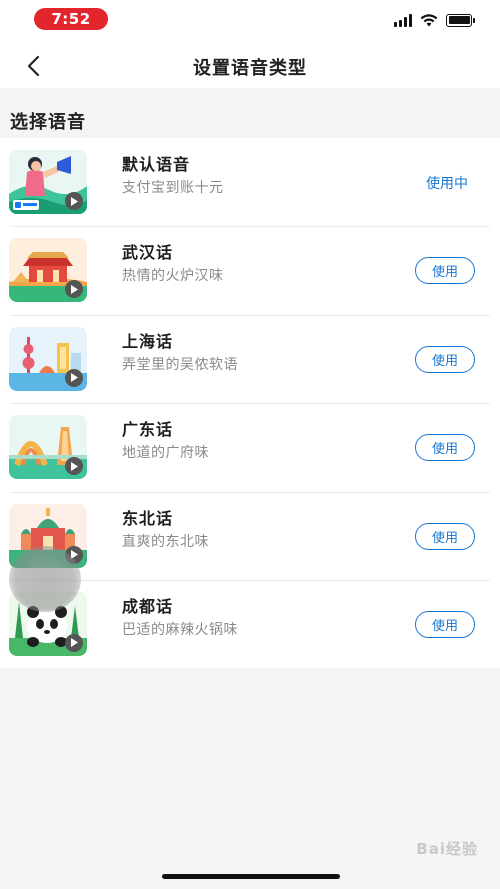  I want to click on wifi-icon, so click(429, 19).